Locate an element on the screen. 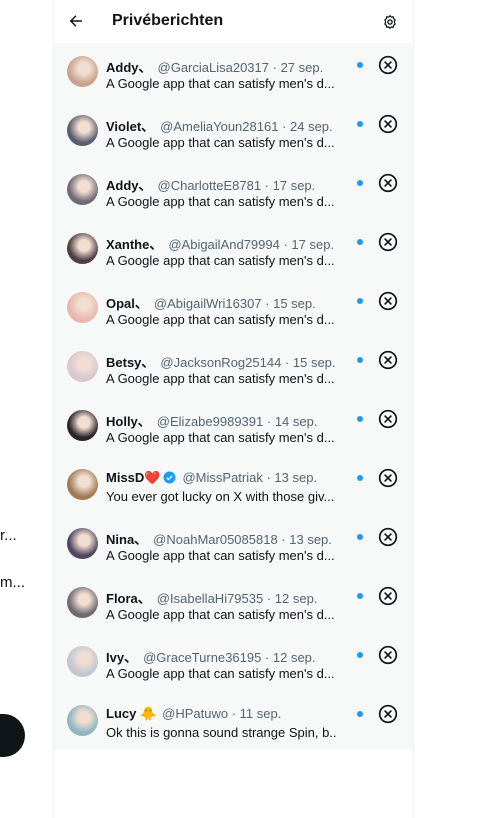 The image size is (497, 818). sender-handle: @AbigailAnd79994 is located at coordinates (224, 244).